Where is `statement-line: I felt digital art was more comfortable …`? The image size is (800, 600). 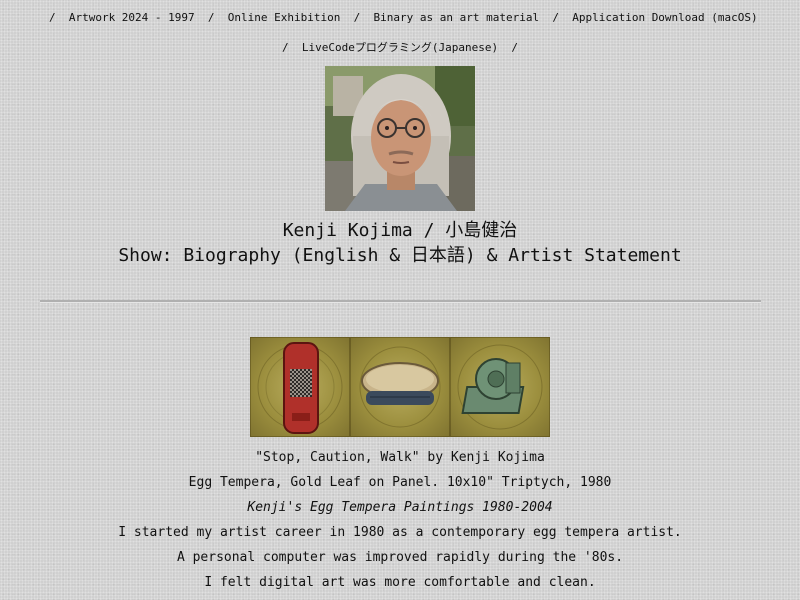
statement-line: I felt digital art was more comfortable … is located at coordinates (400, 582).